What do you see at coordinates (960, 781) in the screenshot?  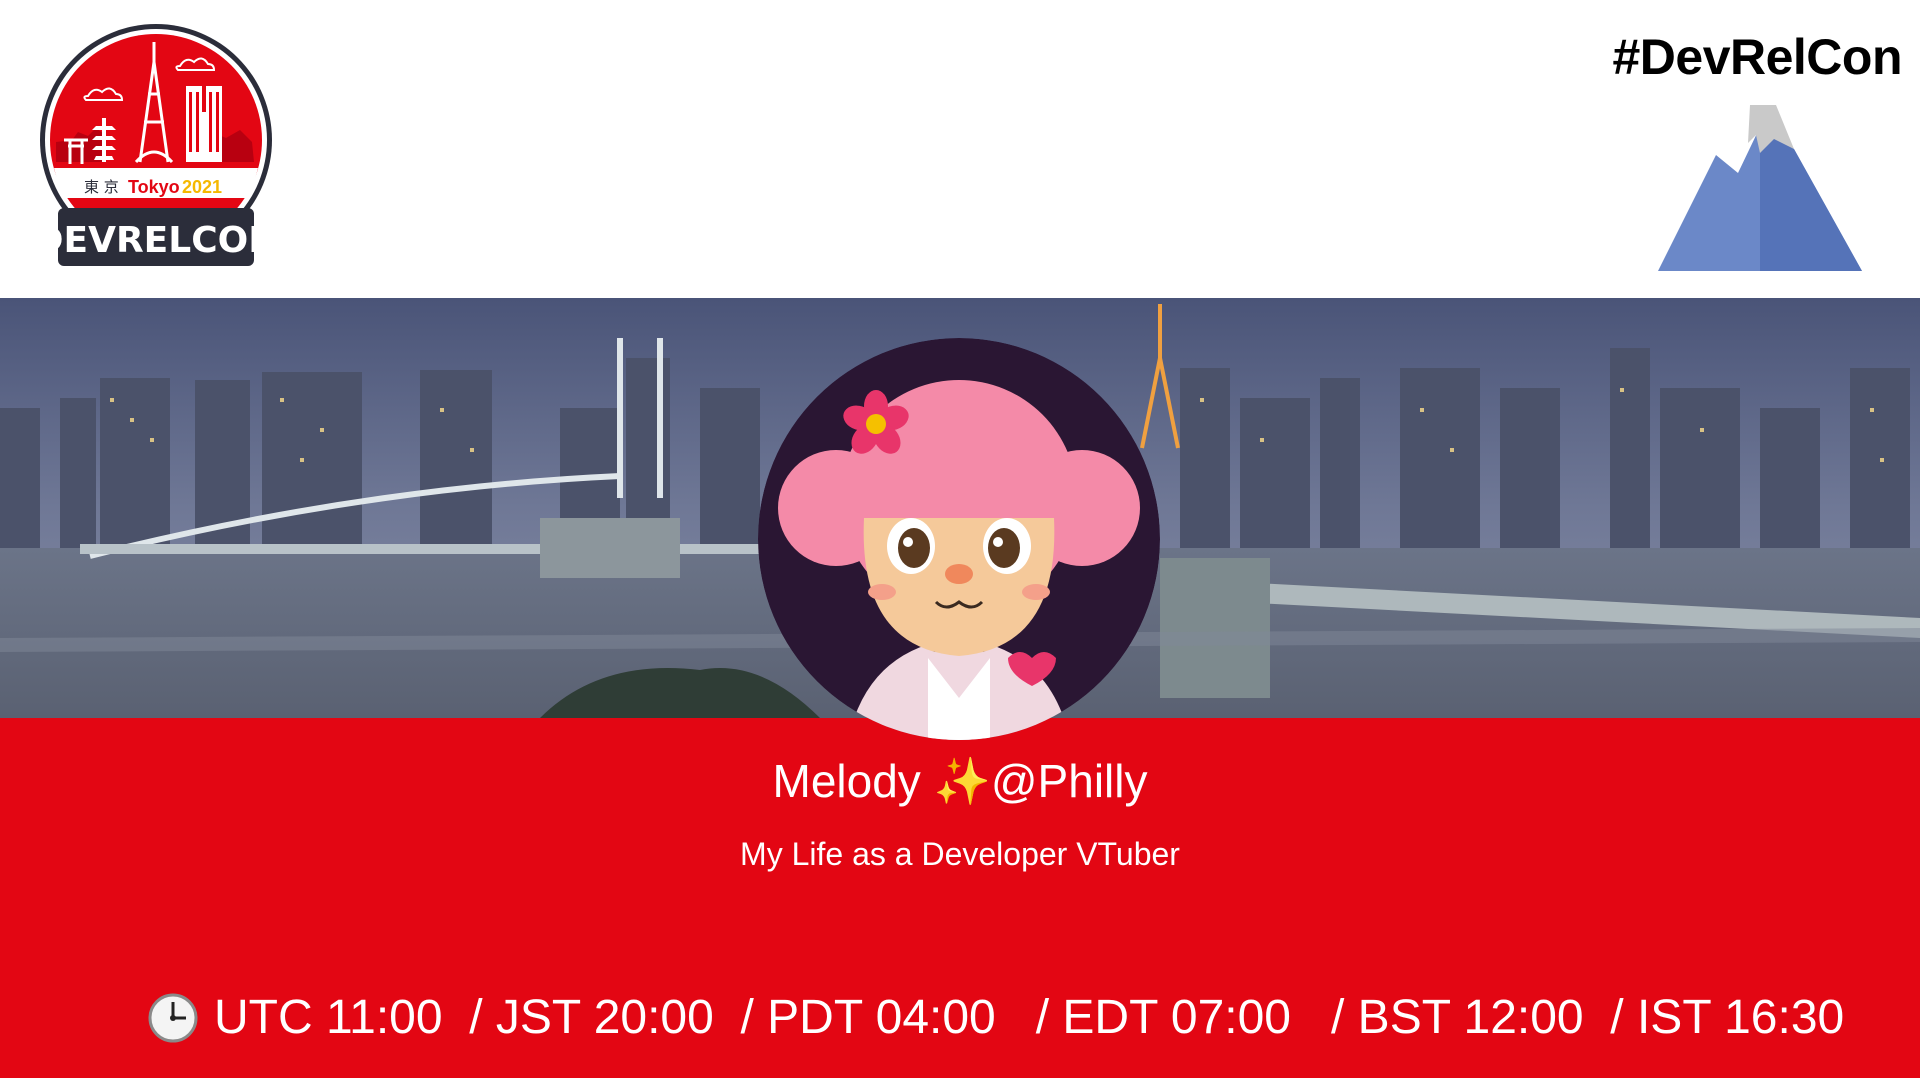 I see `speaker-name: Melody ✨@Philly` at bounding box center [960, 781].